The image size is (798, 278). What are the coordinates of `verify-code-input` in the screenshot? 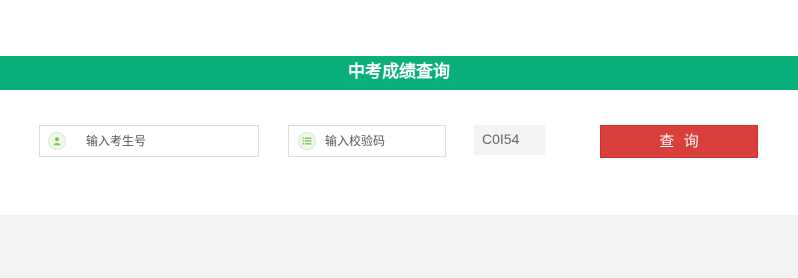 It's located at (382, 141).